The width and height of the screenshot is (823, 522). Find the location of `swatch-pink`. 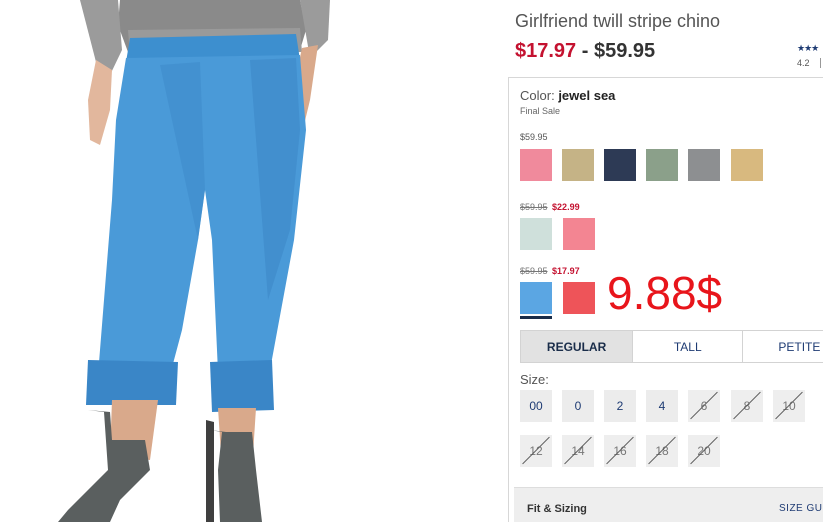

swatch-pink is located at coordinates (536, 165).